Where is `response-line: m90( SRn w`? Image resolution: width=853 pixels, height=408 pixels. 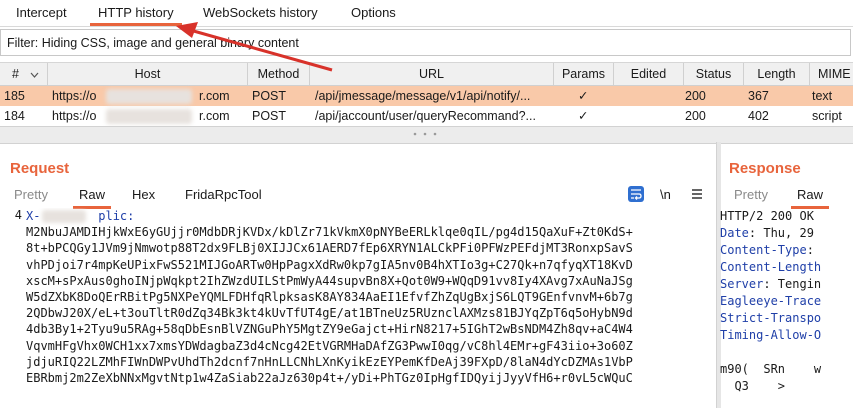
response-line: m90( SRn w is located at coordinates (786, 369).